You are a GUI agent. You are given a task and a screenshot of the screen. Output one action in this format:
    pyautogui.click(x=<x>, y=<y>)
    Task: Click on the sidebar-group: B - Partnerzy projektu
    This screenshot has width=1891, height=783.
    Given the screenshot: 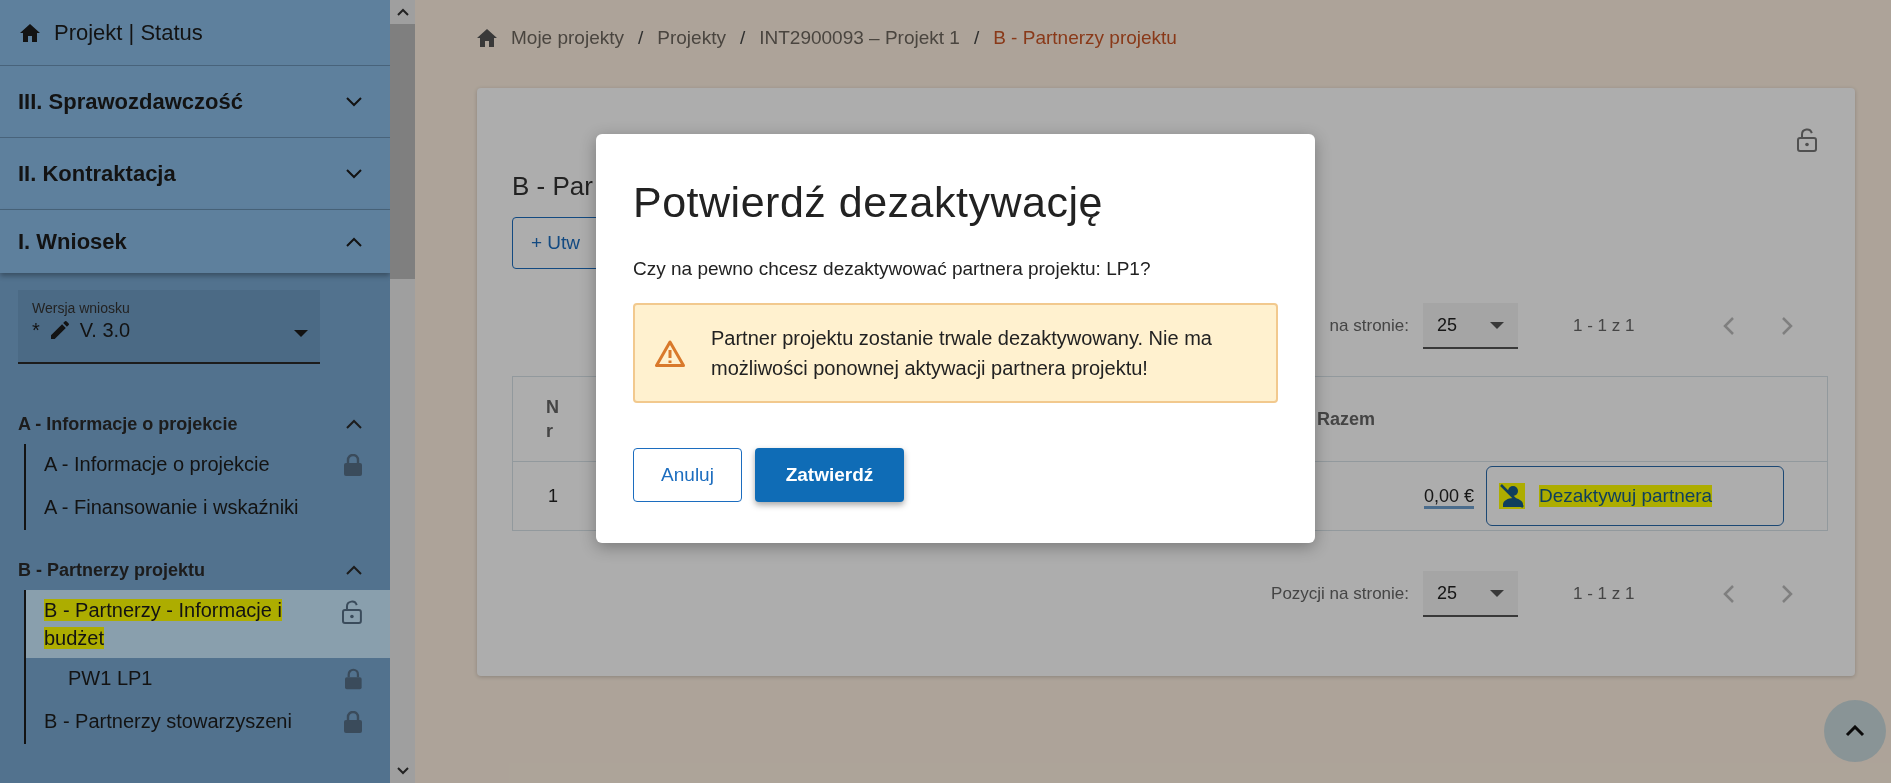 What is the action you would take?
    pyautogui.click(x=195, y=570)
    